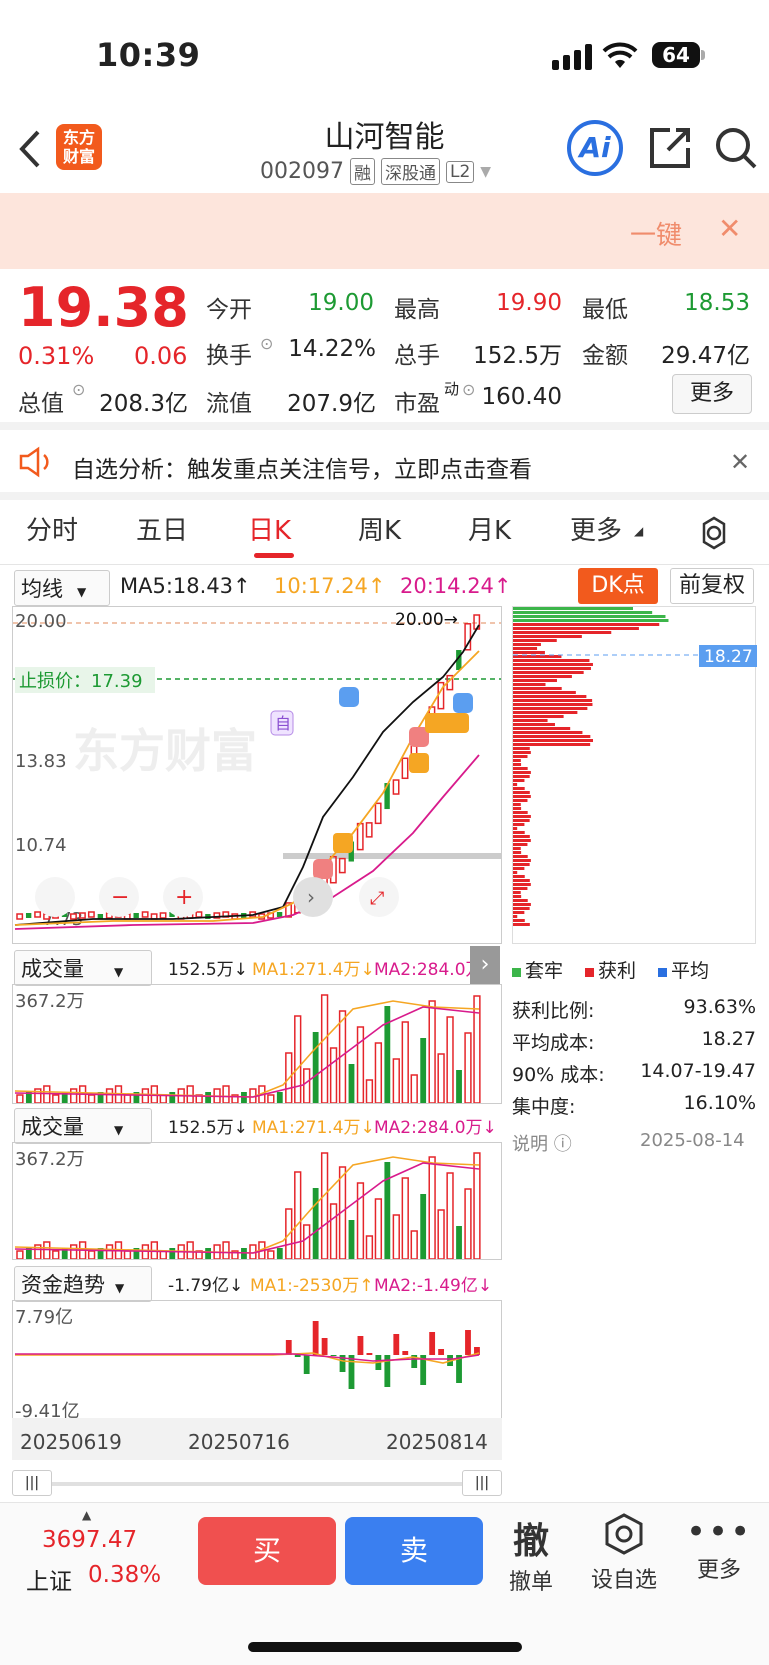 The width and height of the screenshot is (769, 1665). What do you see at coordinates (692, 1140) in the screenshot?
I see `chip-date: 2025-08-14` at bounding box center [692, 1140].